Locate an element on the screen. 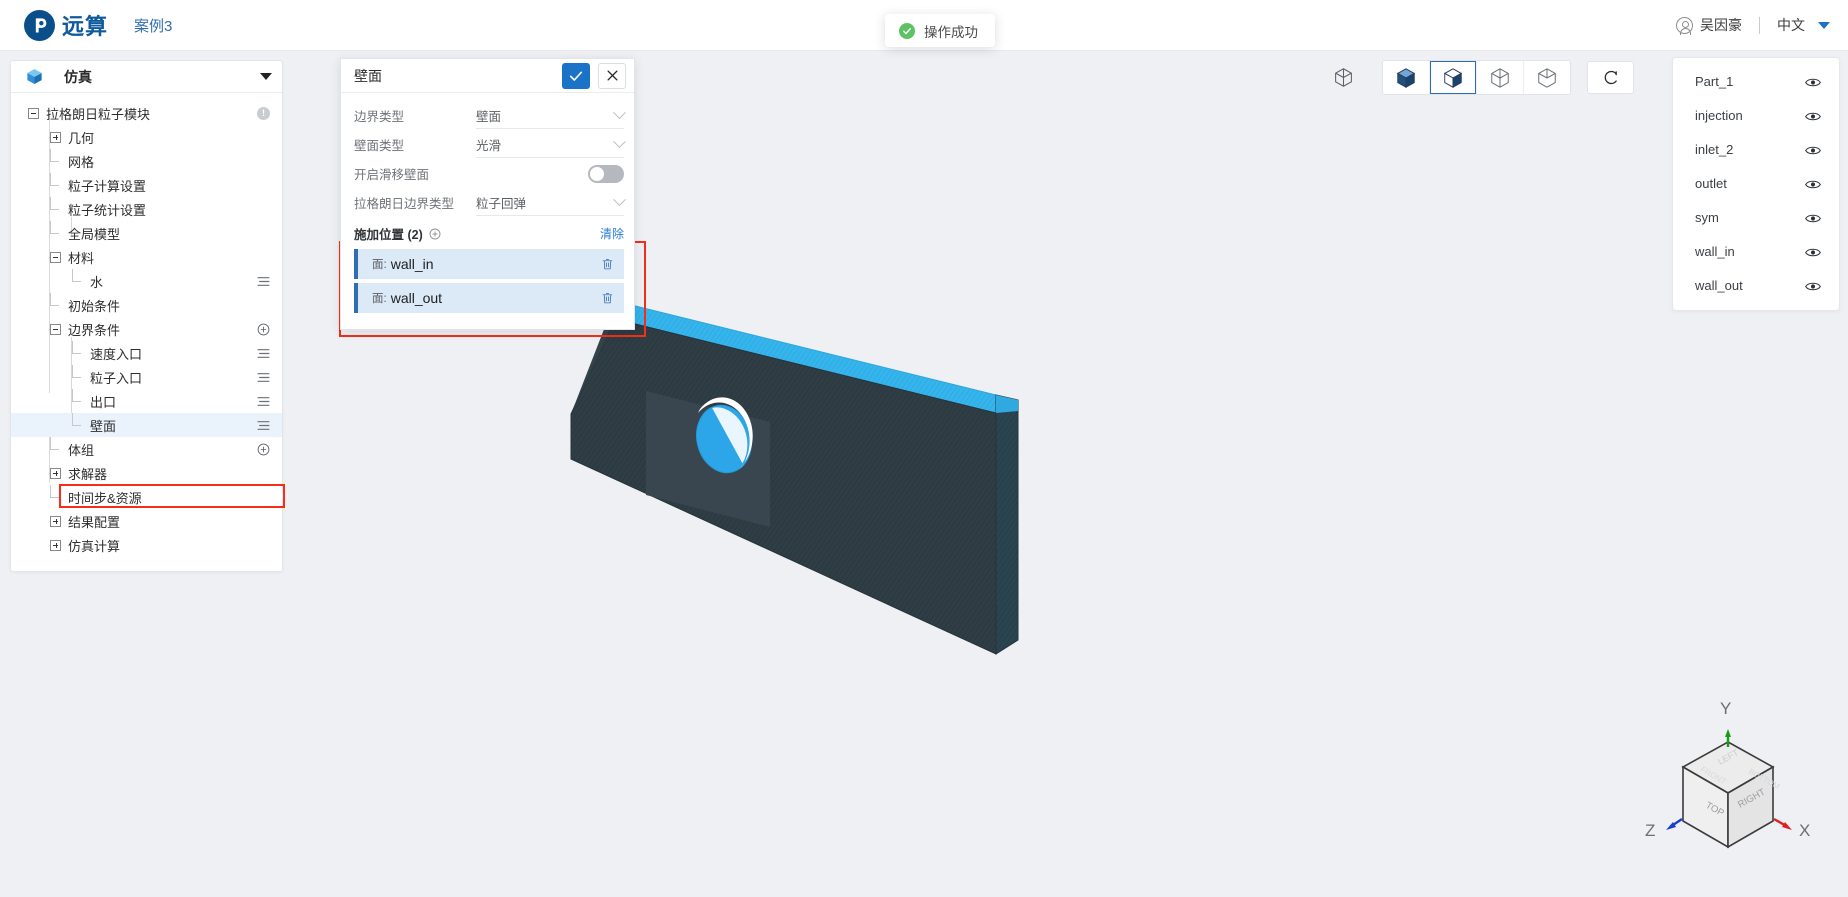 The width and height of the screenshot is (1848, 897). wireframe-cube-icon is located at coordinates (1343, 77).